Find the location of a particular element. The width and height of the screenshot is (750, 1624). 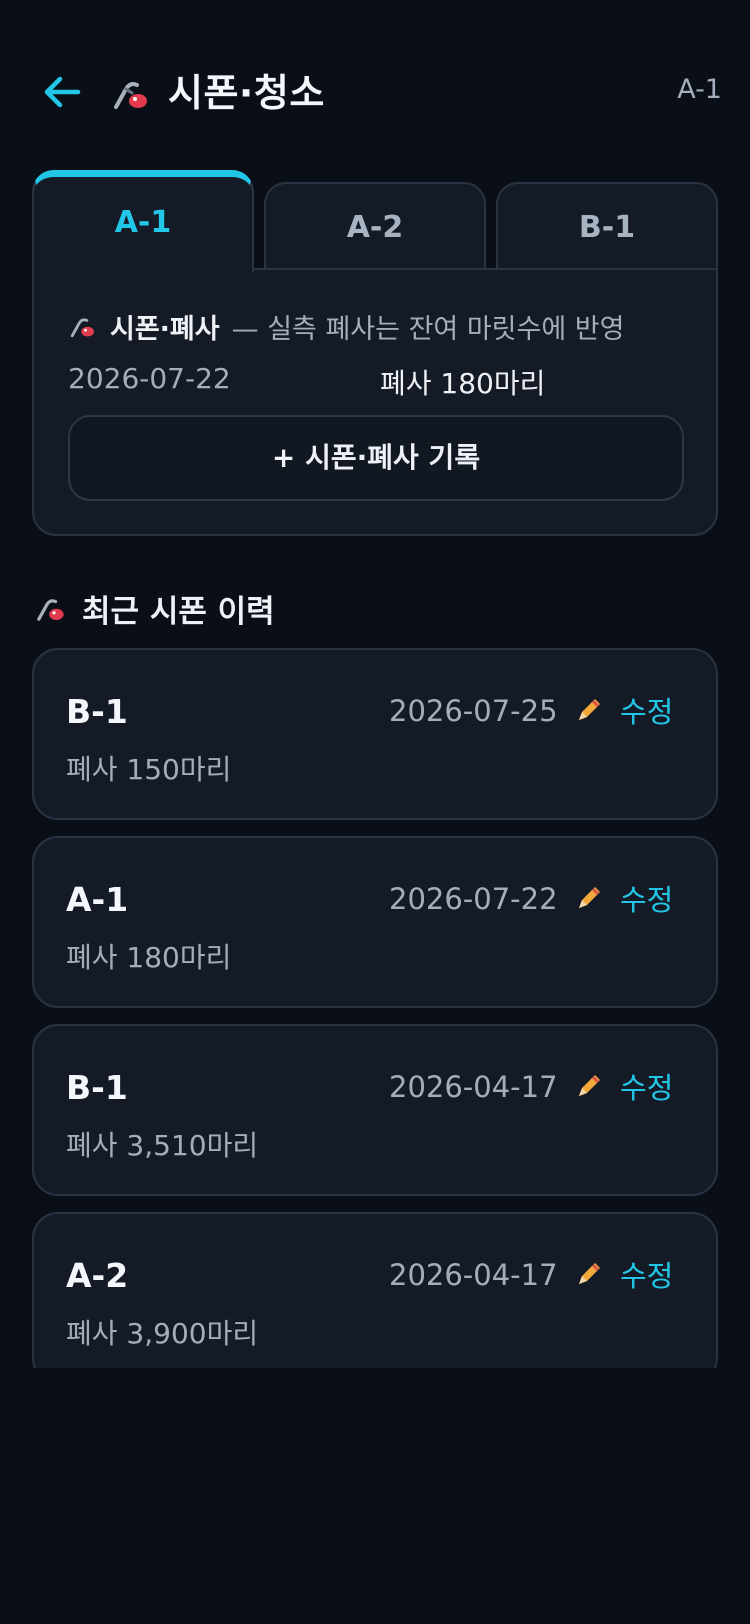

tab-a-1: A-1 is located at coordinates (143, 221).